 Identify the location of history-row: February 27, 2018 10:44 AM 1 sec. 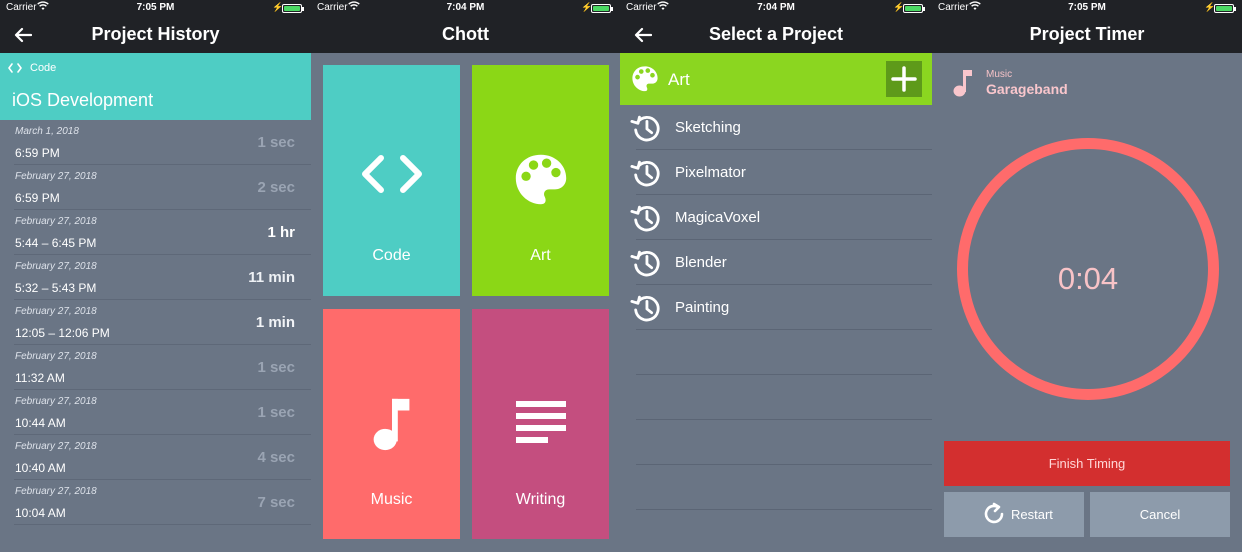
(162, 412).